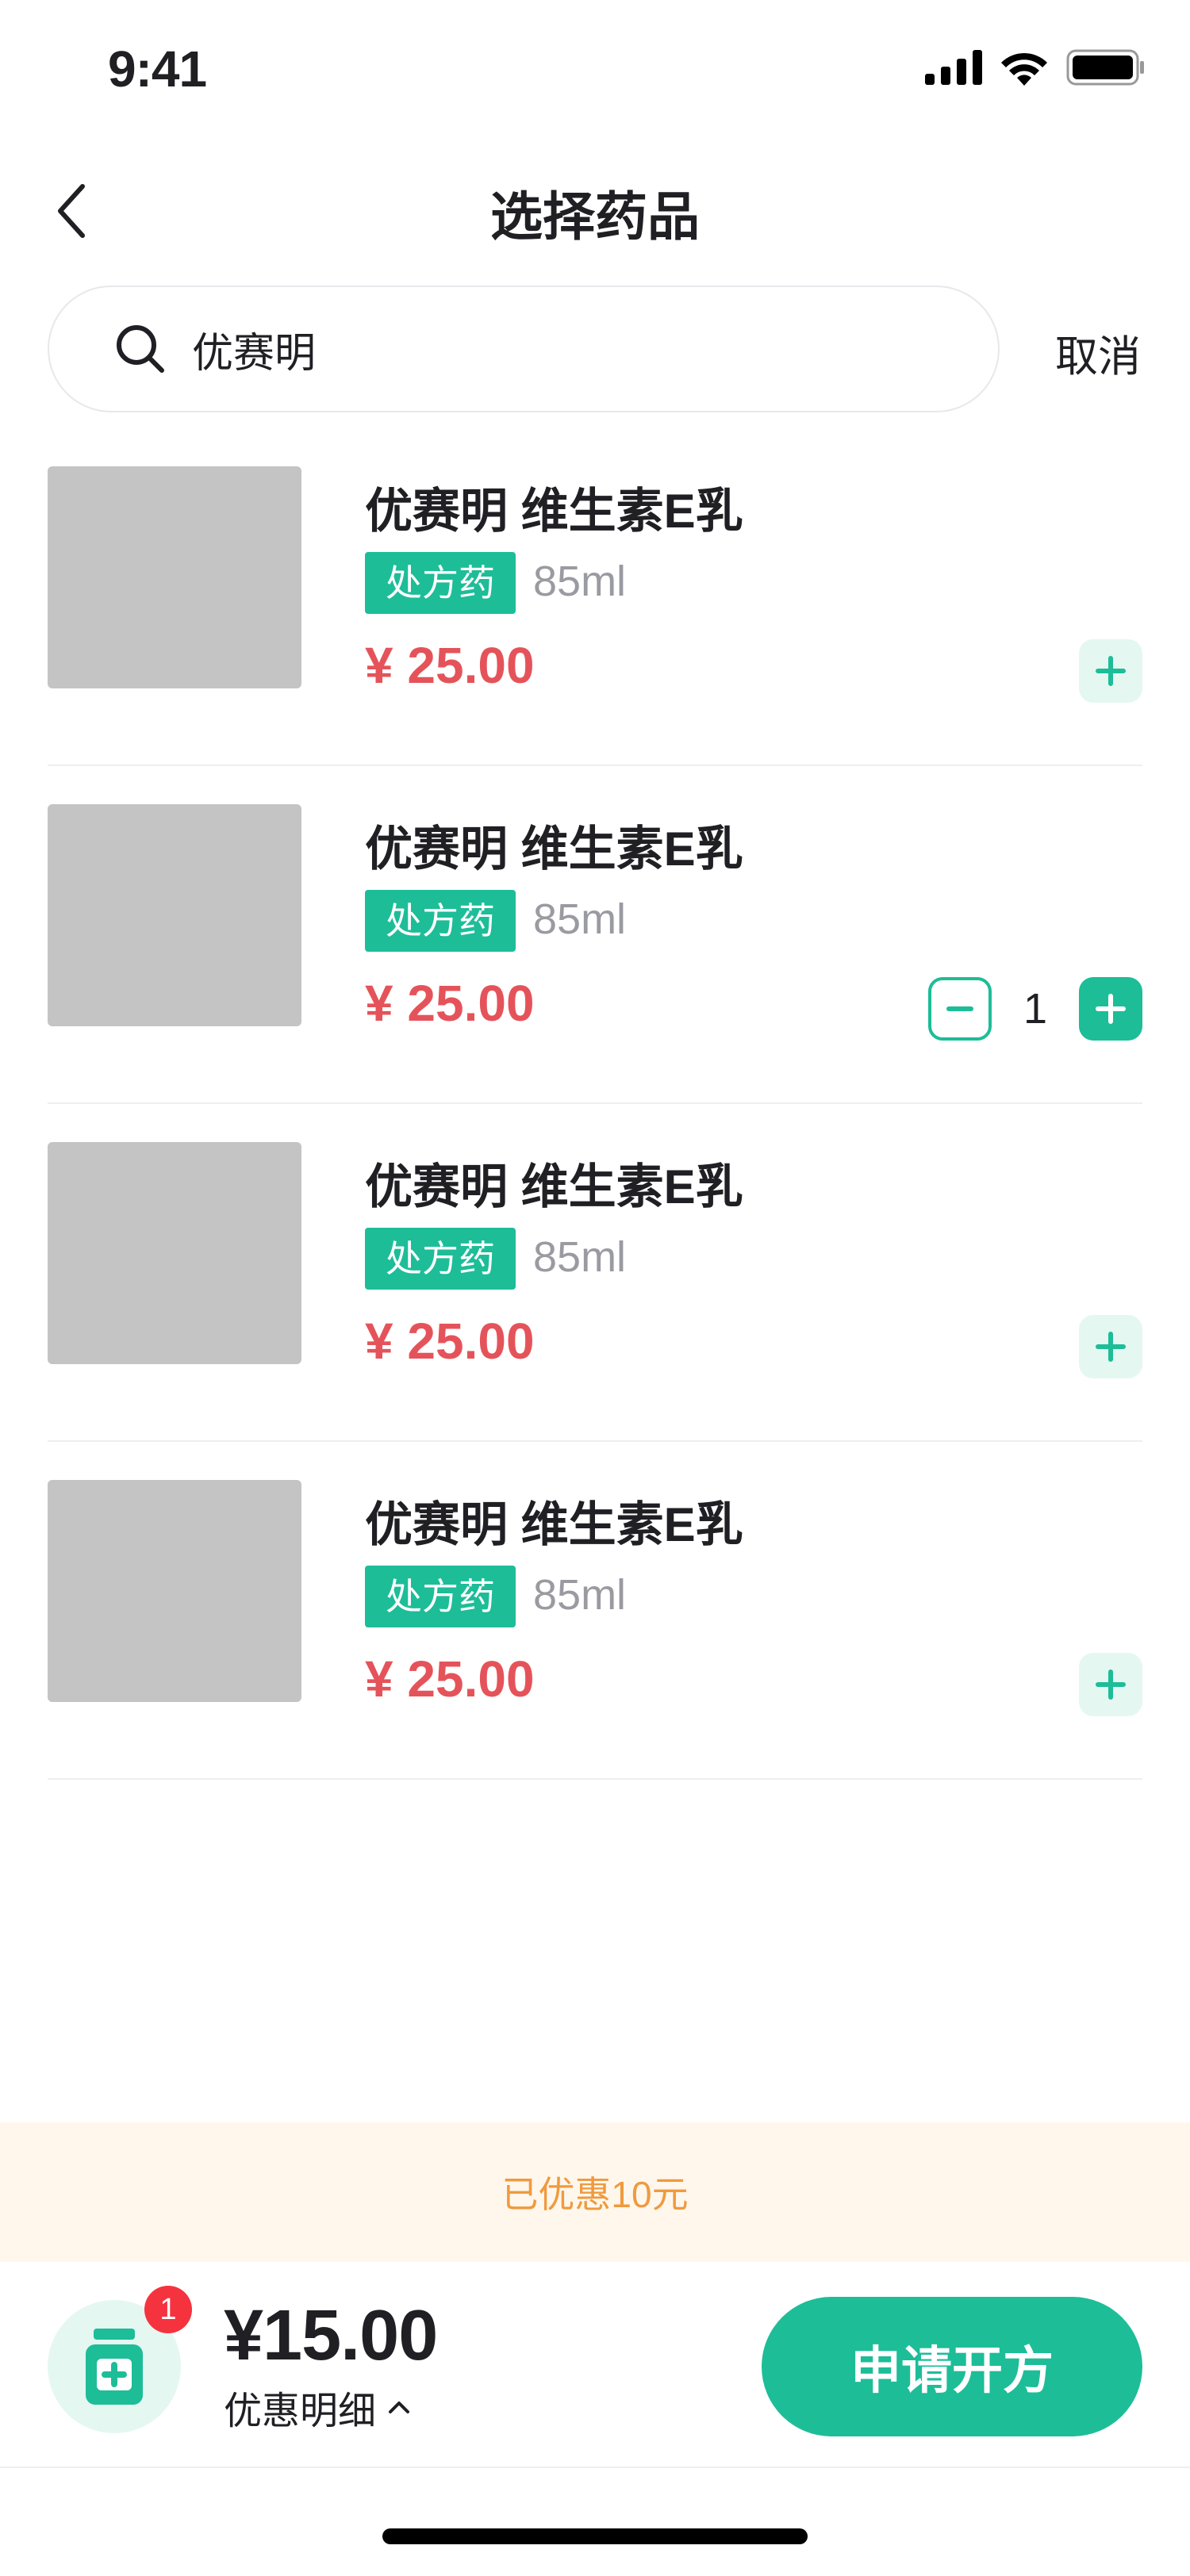 This screenshot has width=1190, height=2576. I want to click on total-price: ¥15.00, so click(331, 2335).